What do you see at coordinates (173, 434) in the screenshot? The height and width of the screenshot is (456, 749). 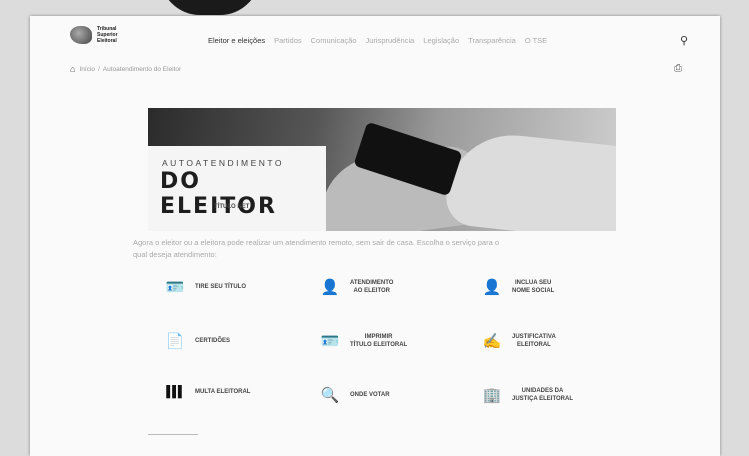 I see `divider` at bounding box center [173, 434].